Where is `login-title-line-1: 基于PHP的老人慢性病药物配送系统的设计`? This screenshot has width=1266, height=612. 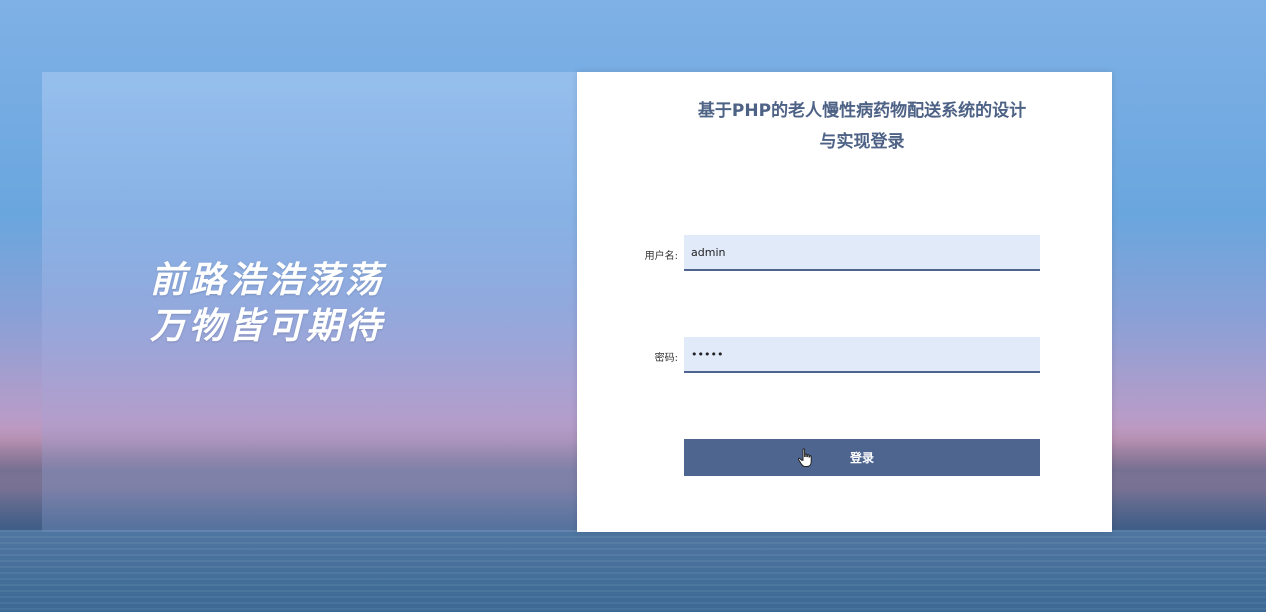 login-title-line-1: 基于PHP的老人慢性病药物配送系统的设计 is located at coordinates (862, 111).